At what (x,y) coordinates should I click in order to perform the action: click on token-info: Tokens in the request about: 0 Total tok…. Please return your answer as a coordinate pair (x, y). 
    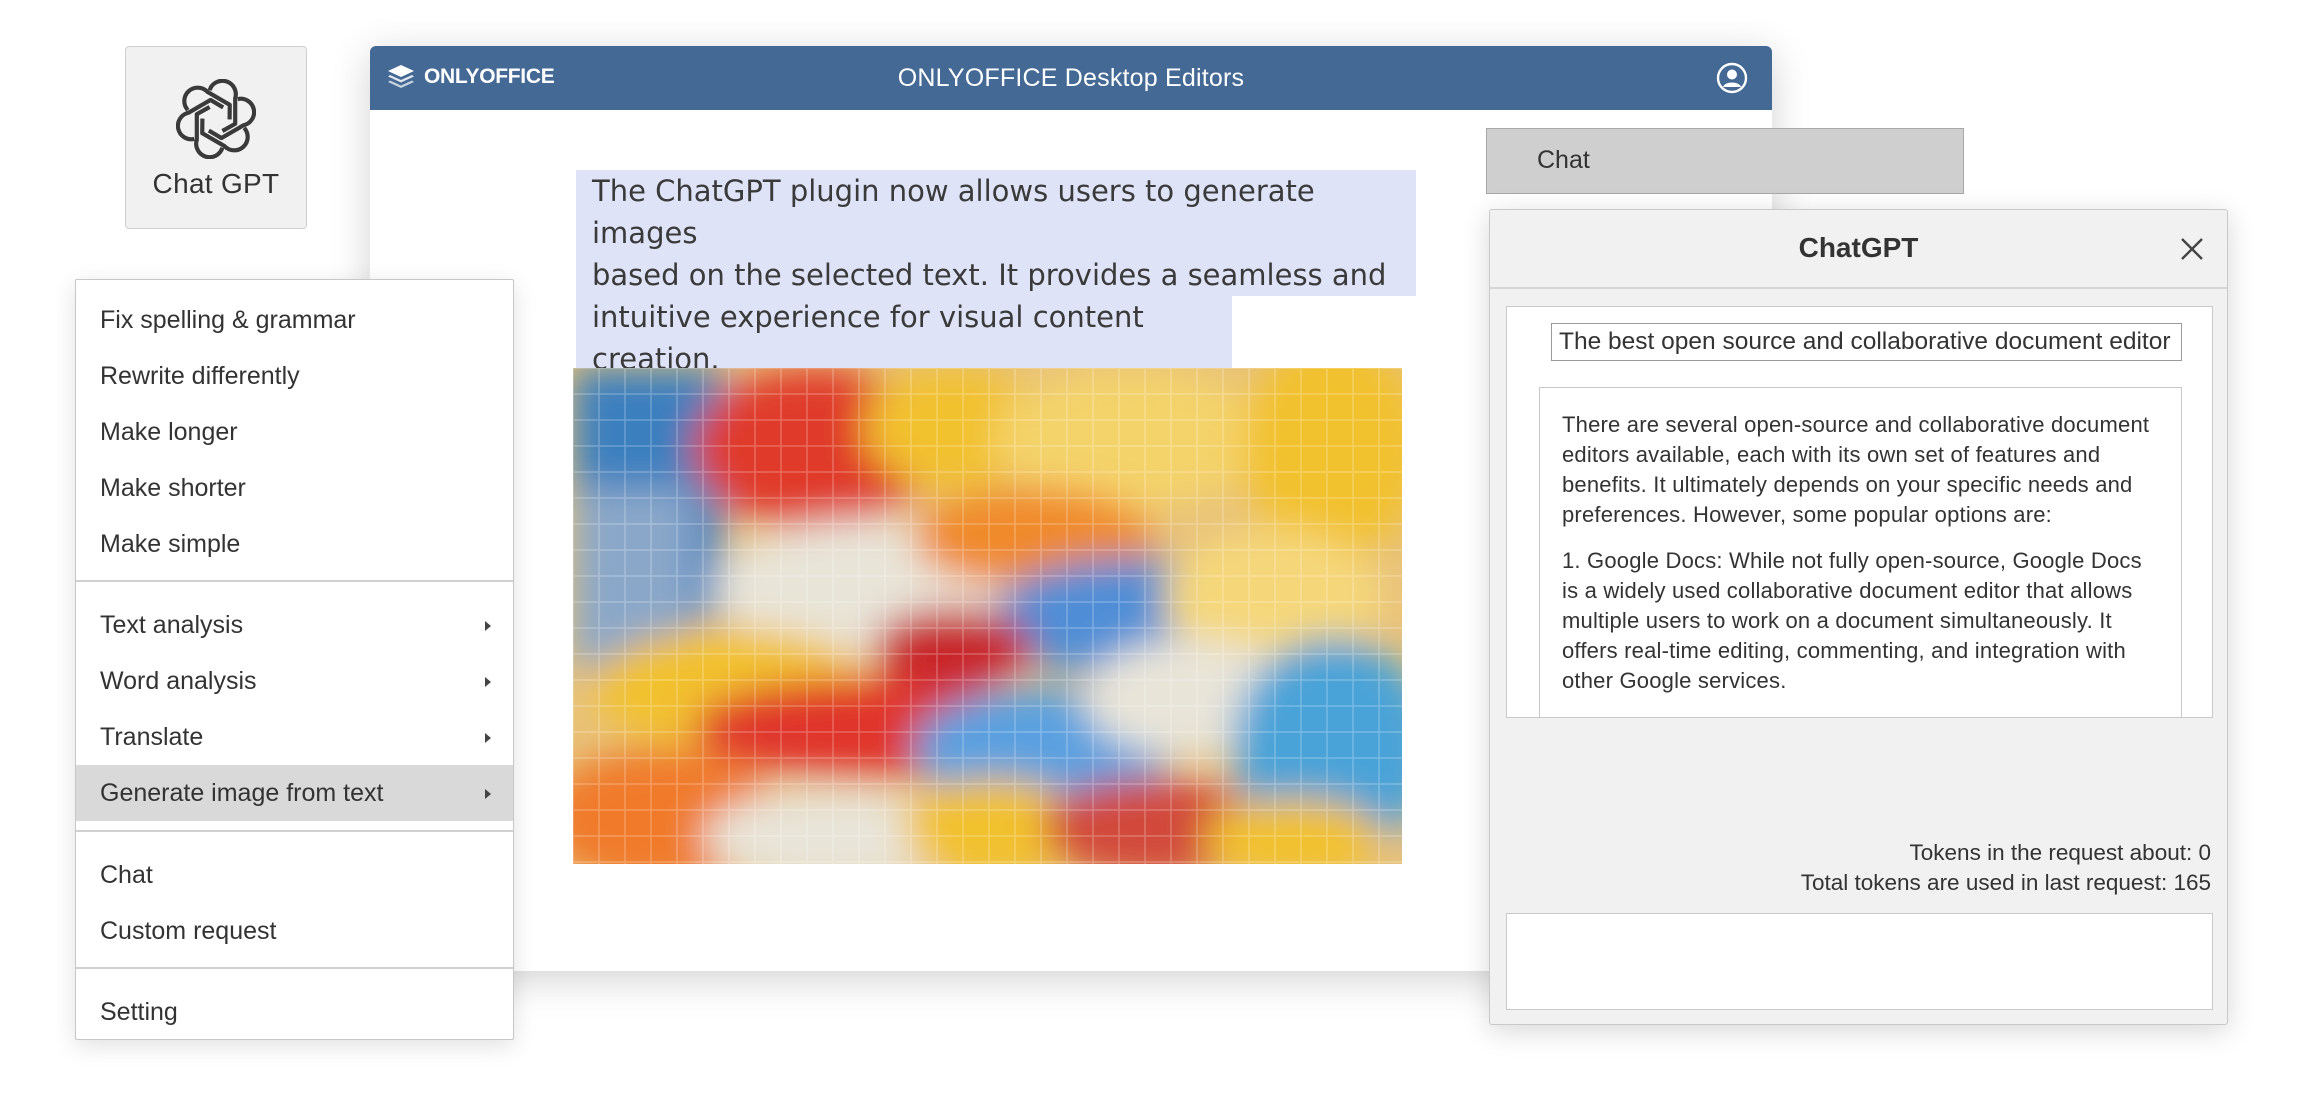
    Looking at the image, I should click on (2006, 868).